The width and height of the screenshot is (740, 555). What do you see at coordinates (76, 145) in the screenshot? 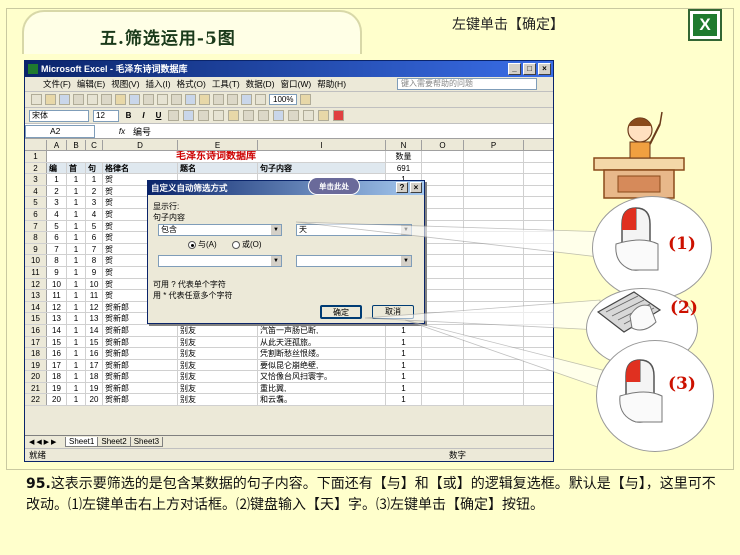
I see `column-header-b: B` at bounding box center [76, 145].